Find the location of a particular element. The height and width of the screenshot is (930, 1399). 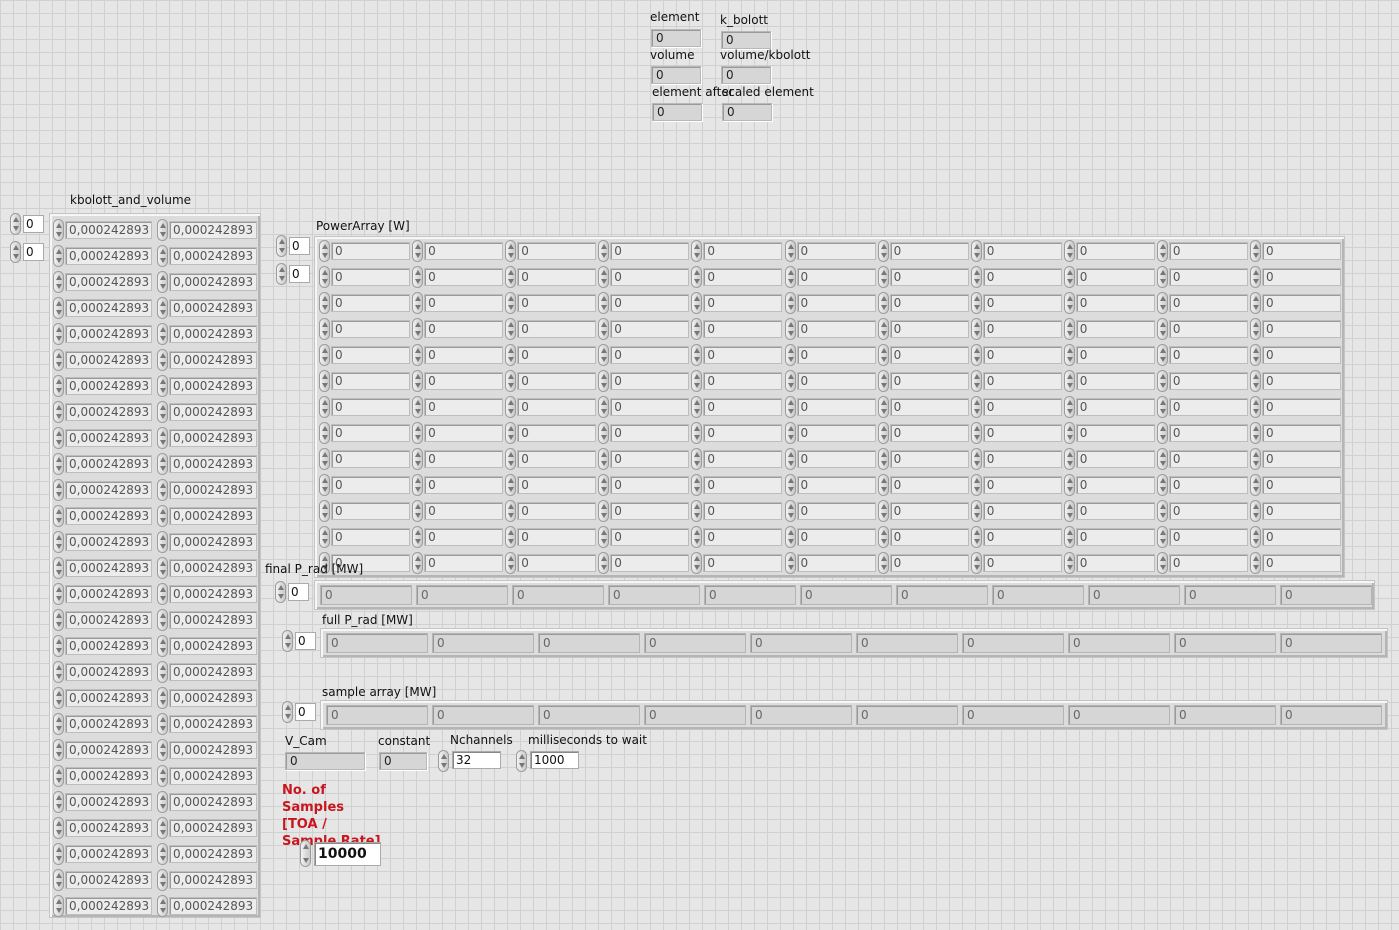

nchannels-spinner is located at coordinates (443, 761).